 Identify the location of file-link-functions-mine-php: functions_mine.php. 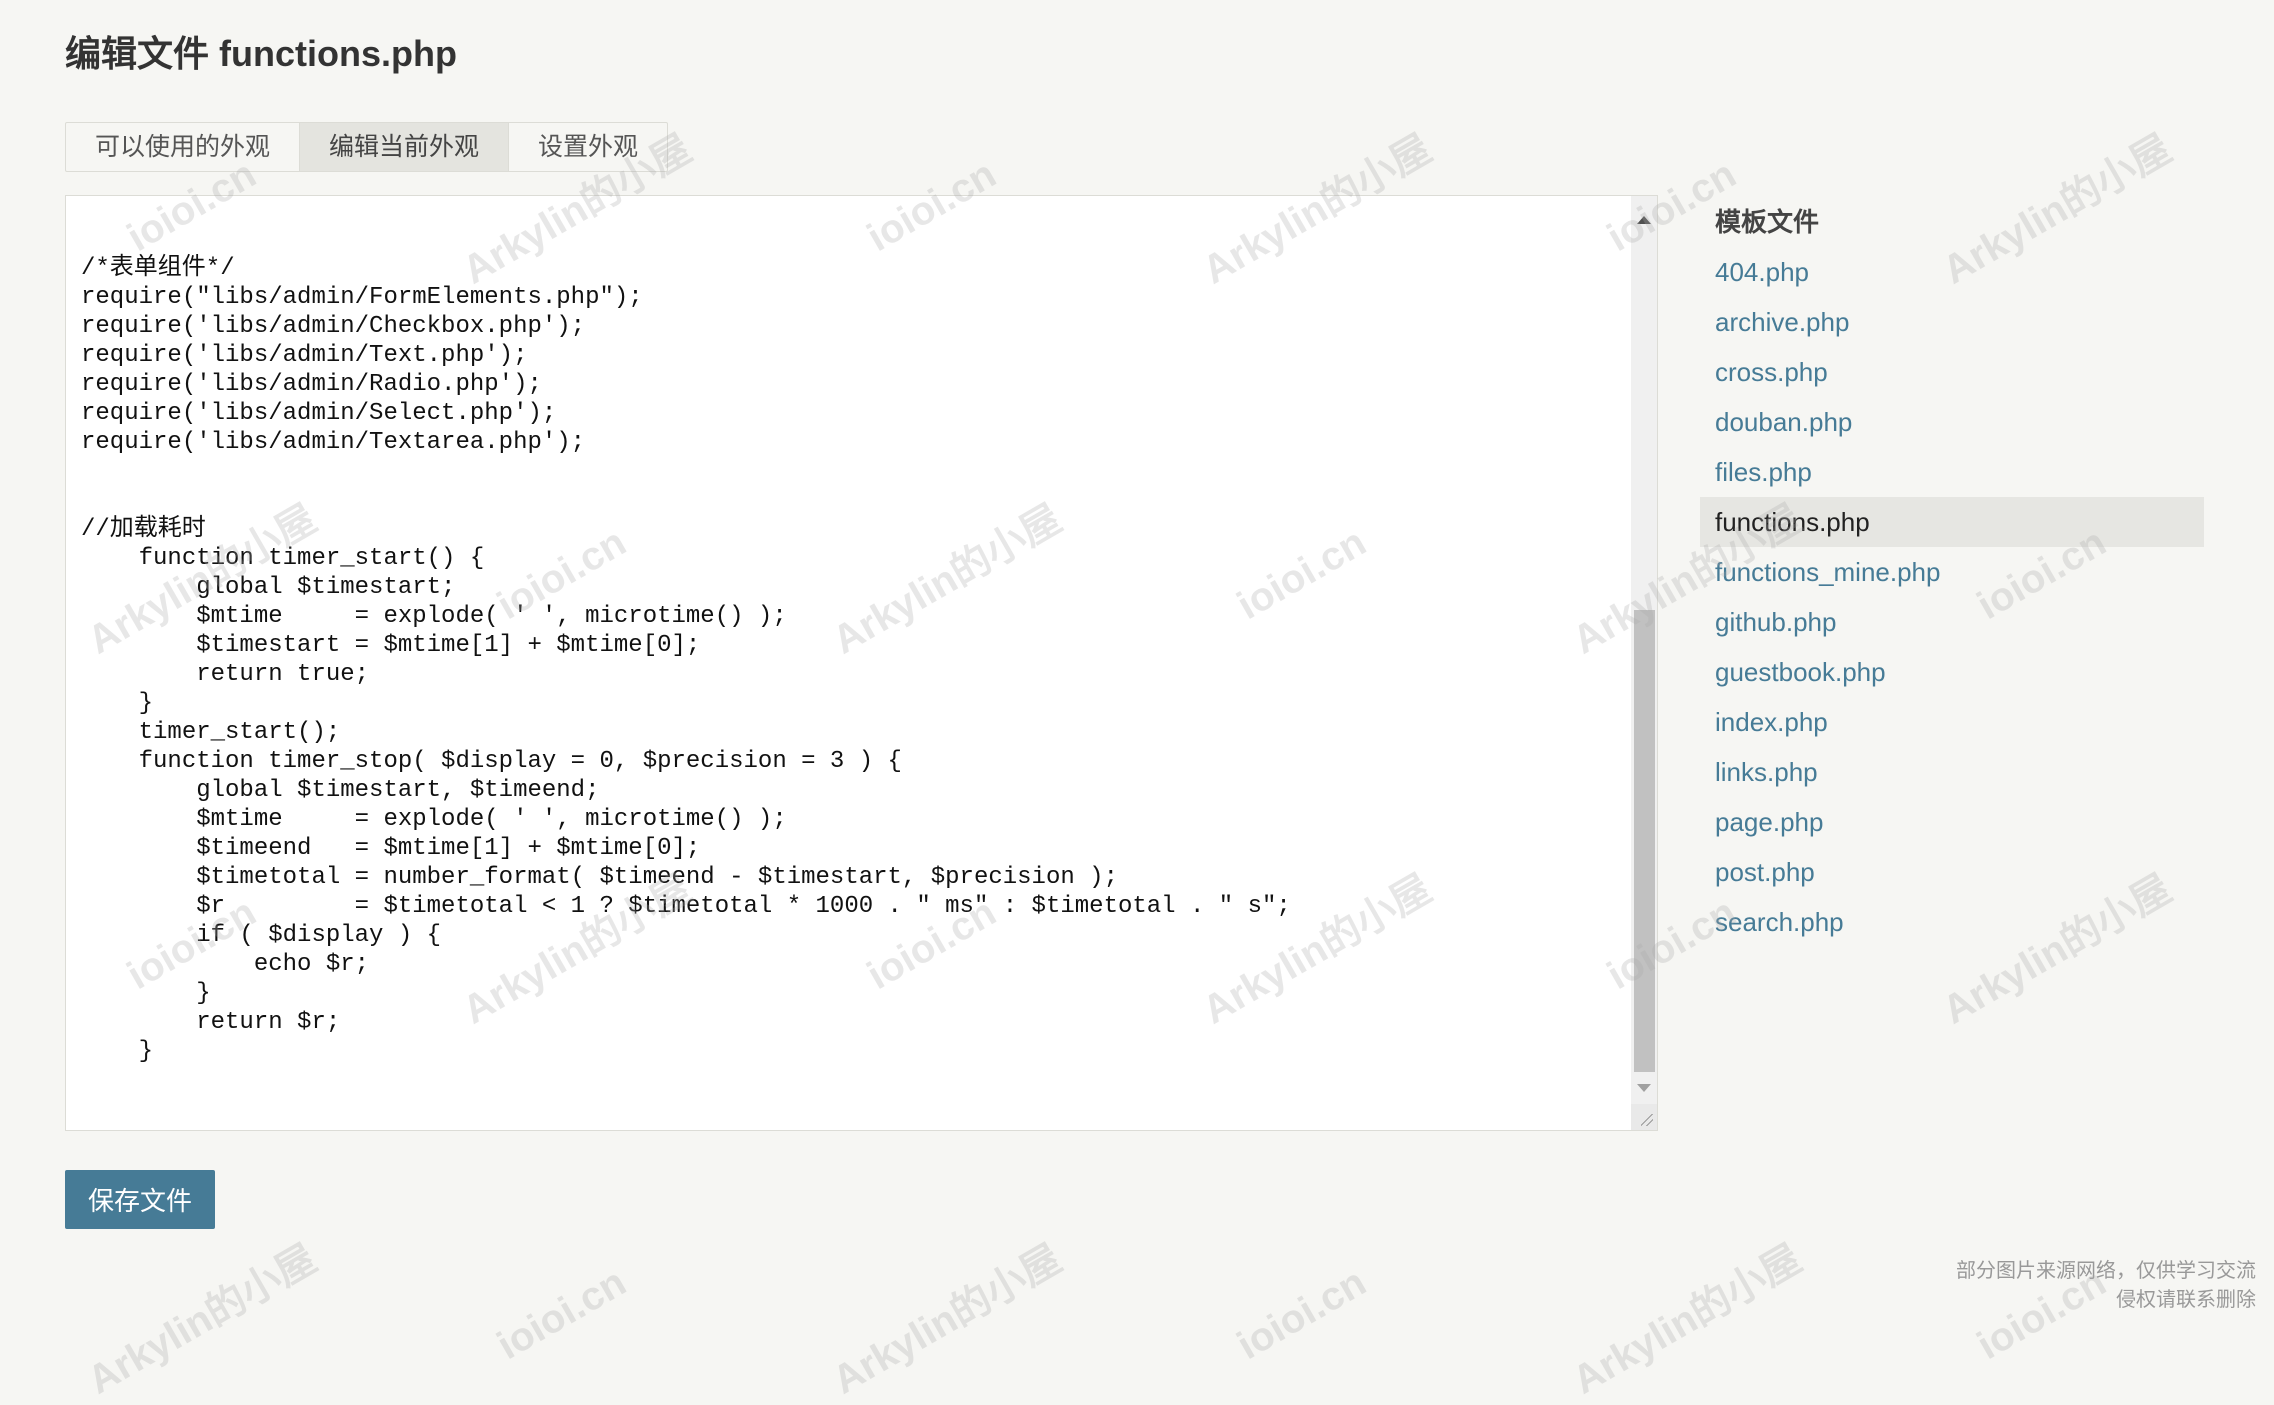
(1952, 572).